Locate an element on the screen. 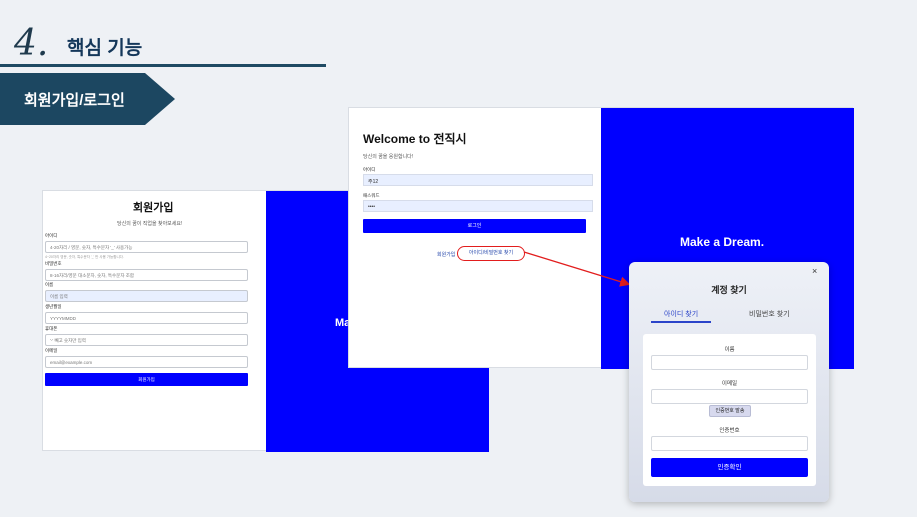  modal-name-input is located at coordinates (729, 362).